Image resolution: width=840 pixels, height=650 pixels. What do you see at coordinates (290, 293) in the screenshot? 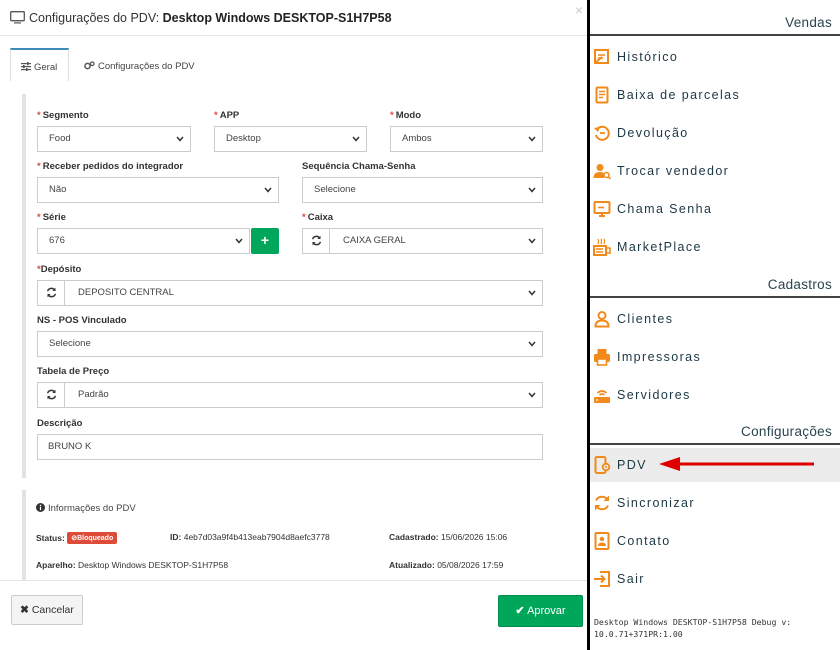
I see `deposito-select: DEPOSITO CENTRAL` at bounding box center [290, 293].